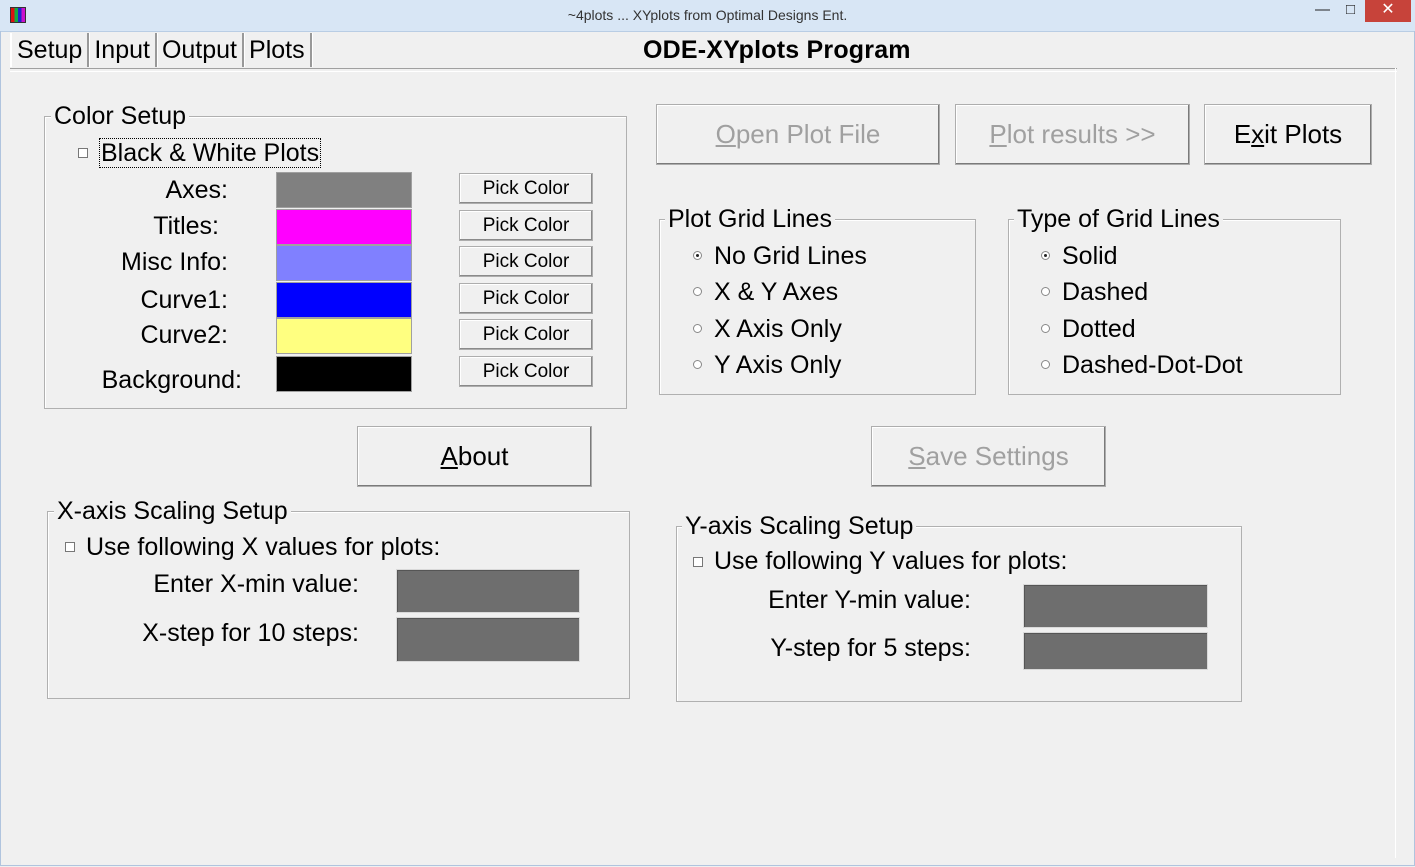 This screenshot has width=1415, height=867. I want to click on no-grid-lines-radio, so click(697, 255).